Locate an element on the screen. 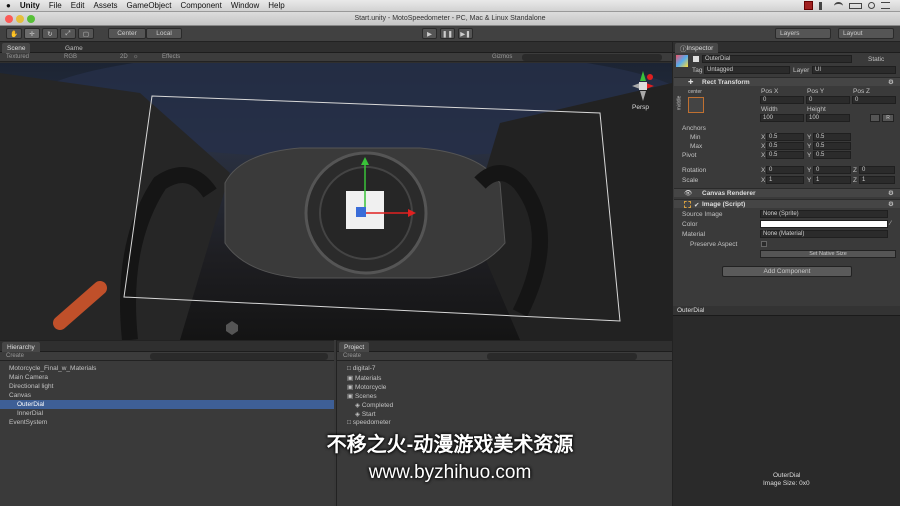 The width and height of the screenshot is (900, 506). rotation-z-field: 0 is located at coordinates (877, 170).